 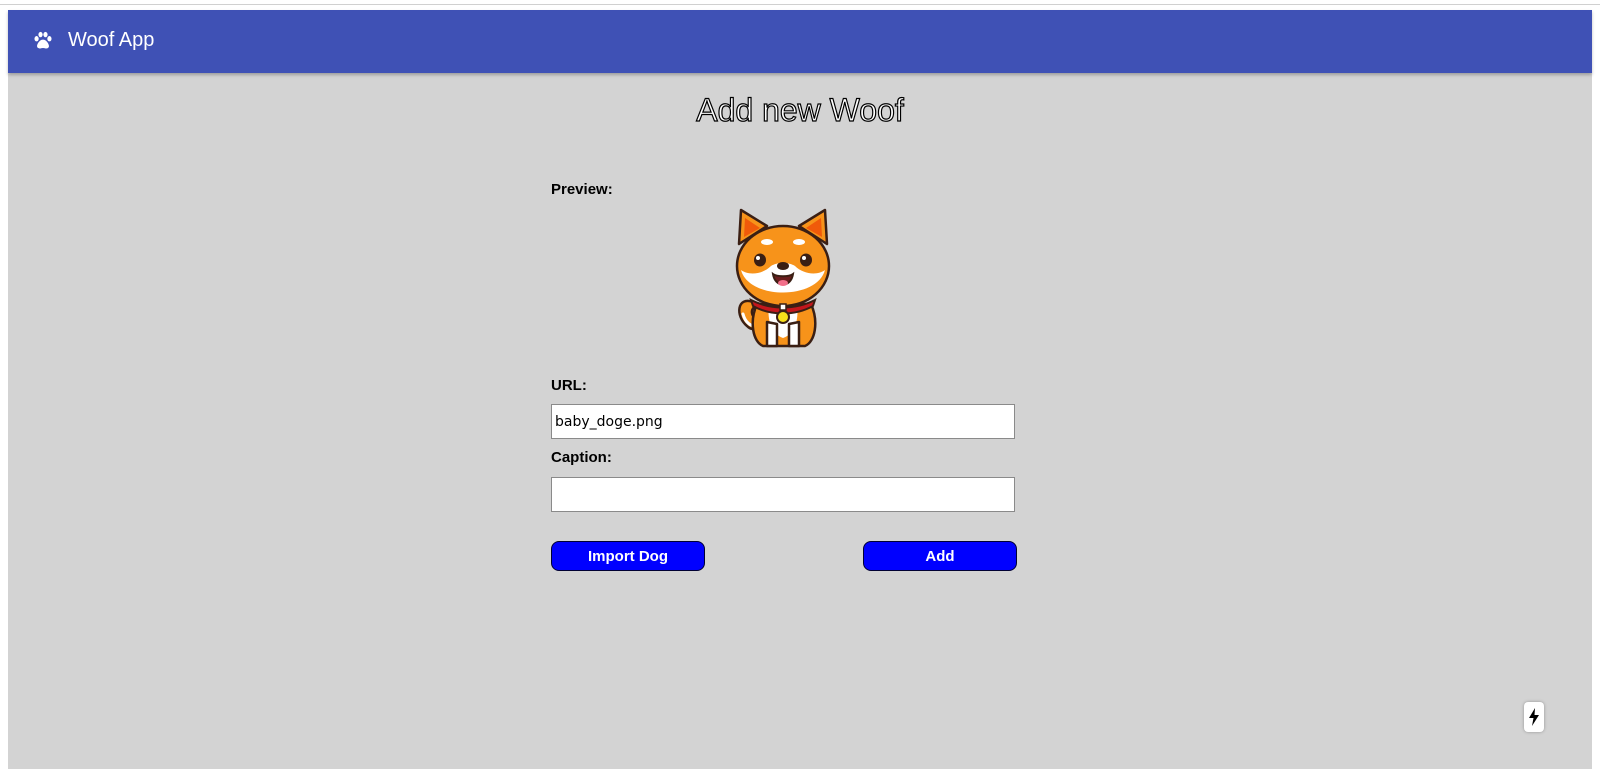 I want to click on app-bar: Woof App, so click(x=800, y=41).